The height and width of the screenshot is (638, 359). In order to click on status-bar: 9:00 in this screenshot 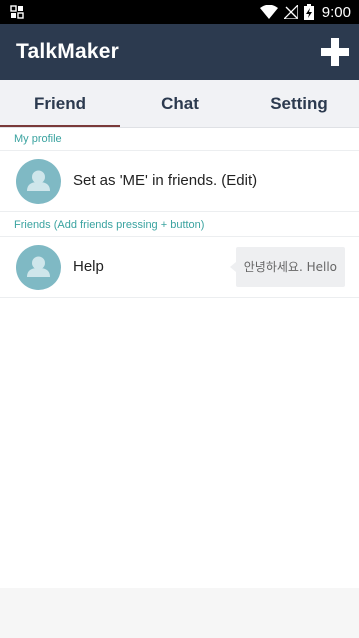, I will do `click(179, 12)`.